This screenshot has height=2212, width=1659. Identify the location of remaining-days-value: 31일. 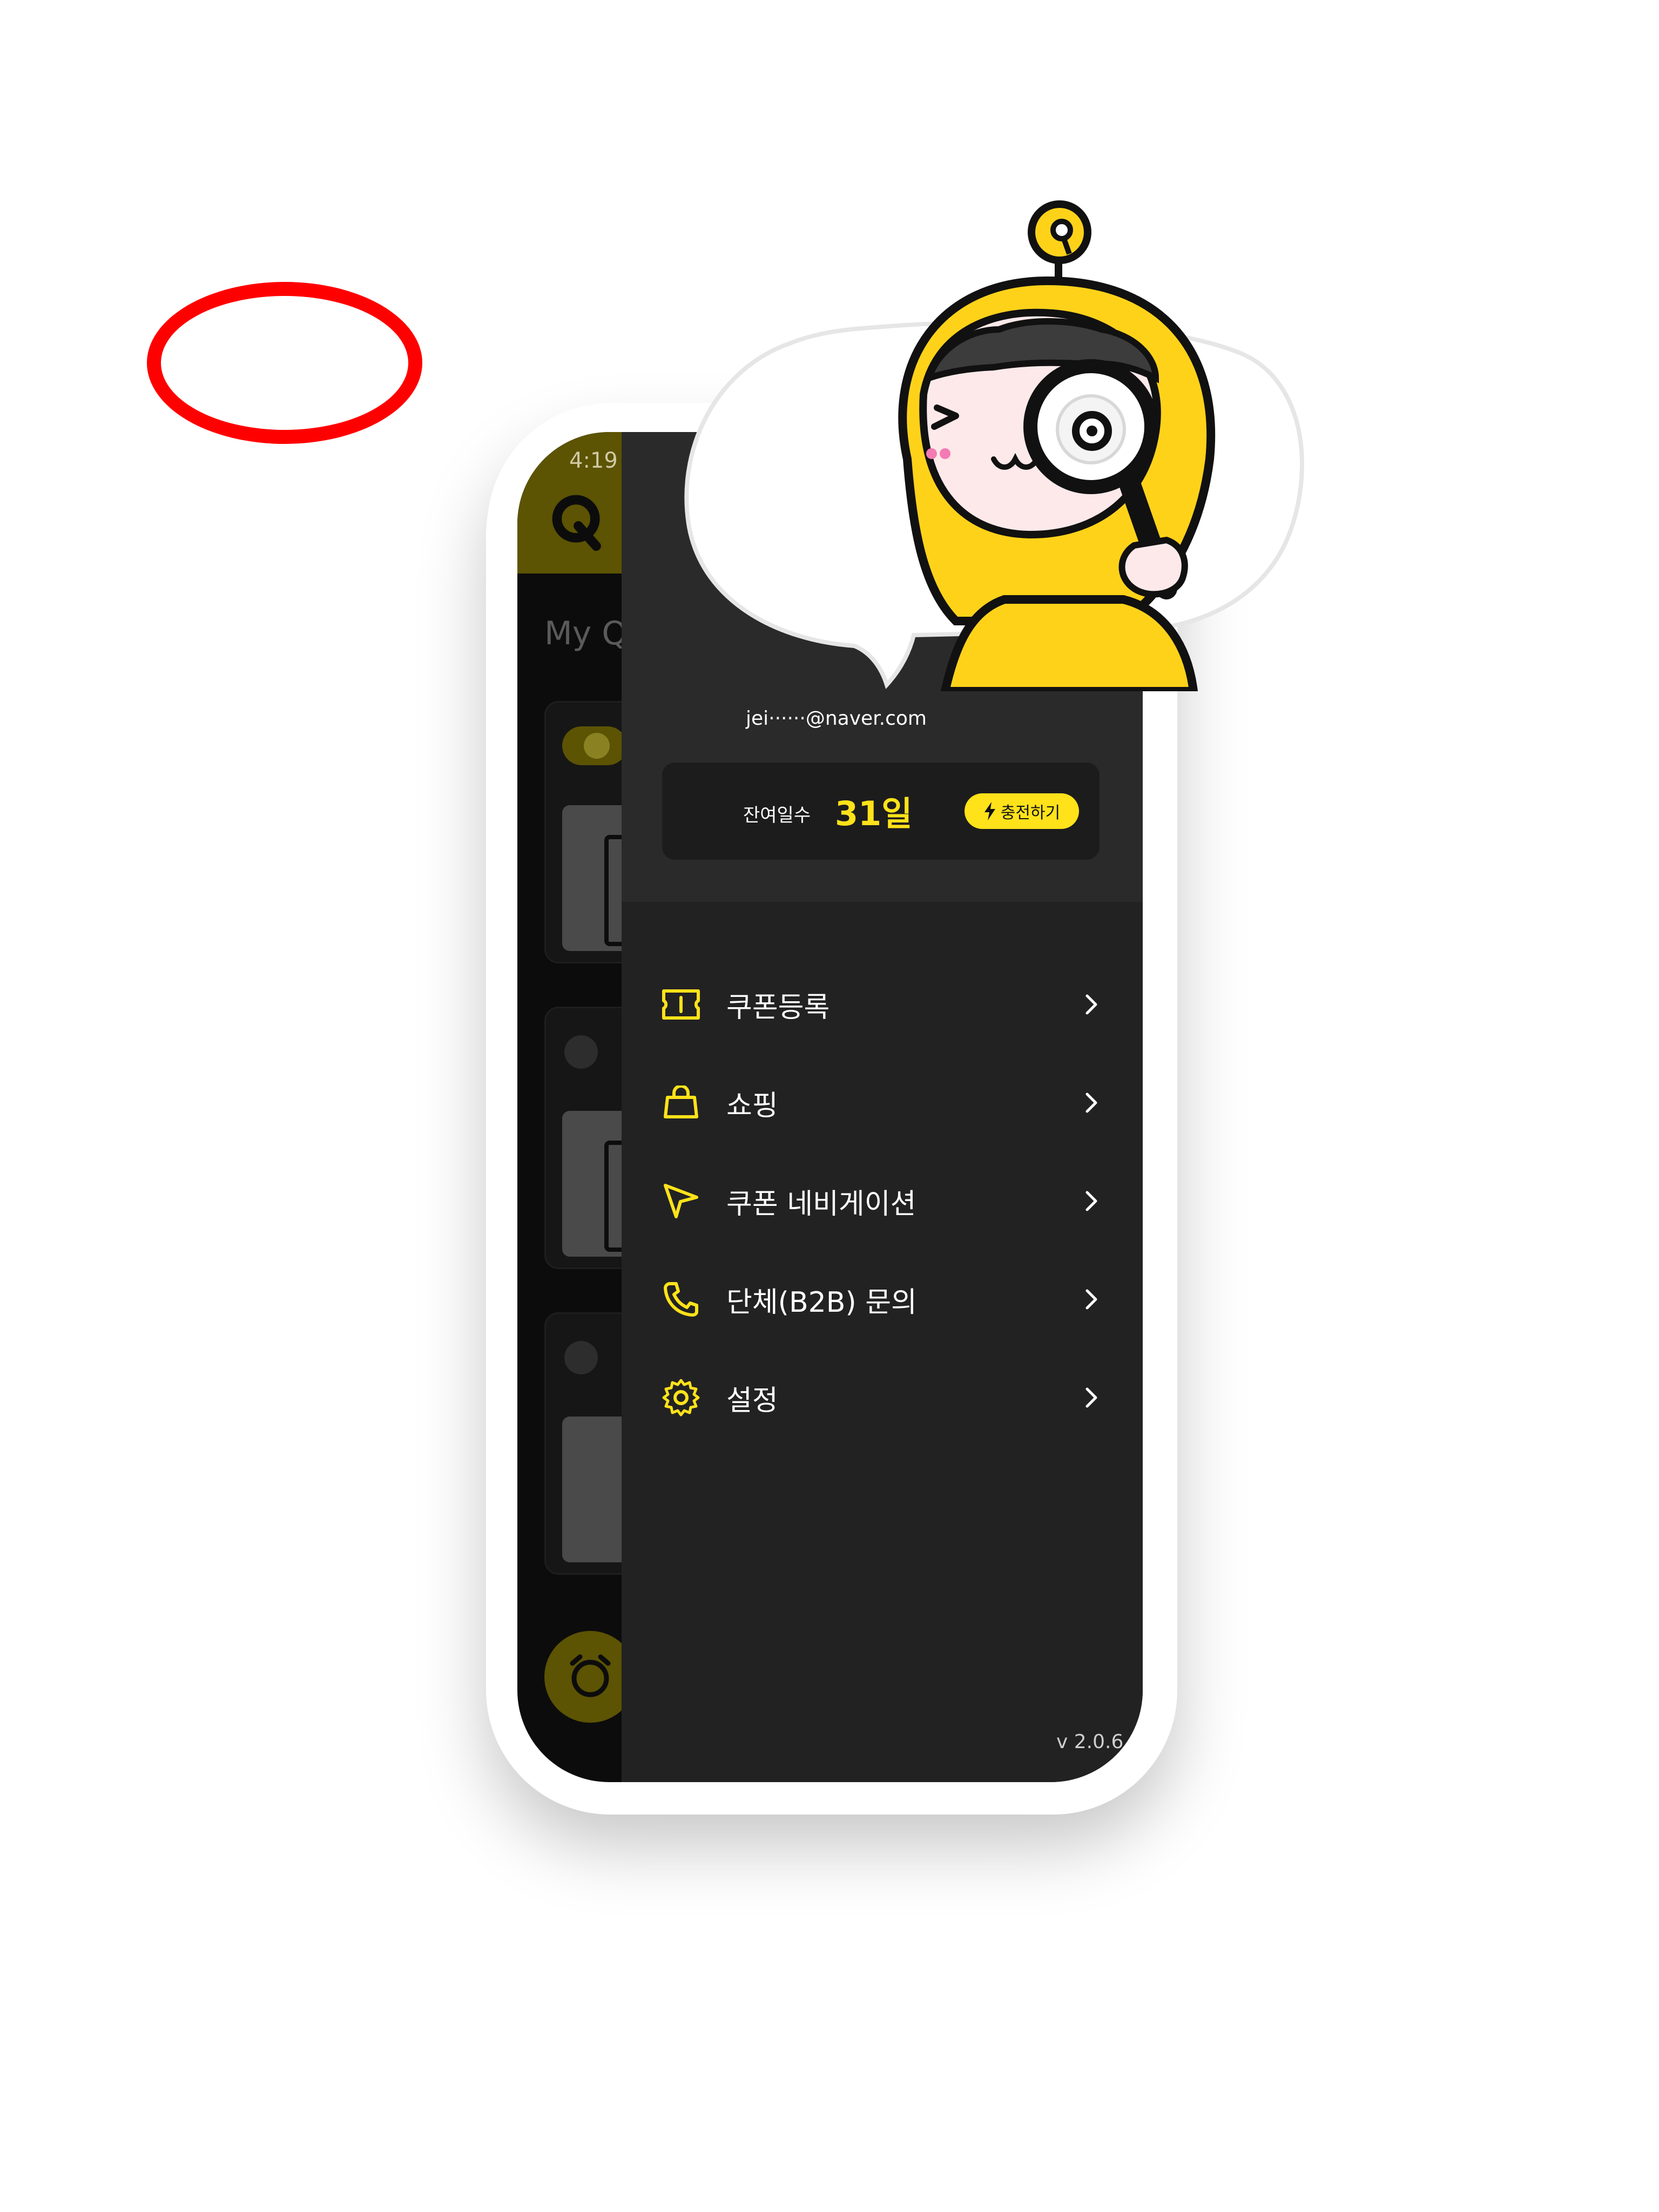
(874, 813).